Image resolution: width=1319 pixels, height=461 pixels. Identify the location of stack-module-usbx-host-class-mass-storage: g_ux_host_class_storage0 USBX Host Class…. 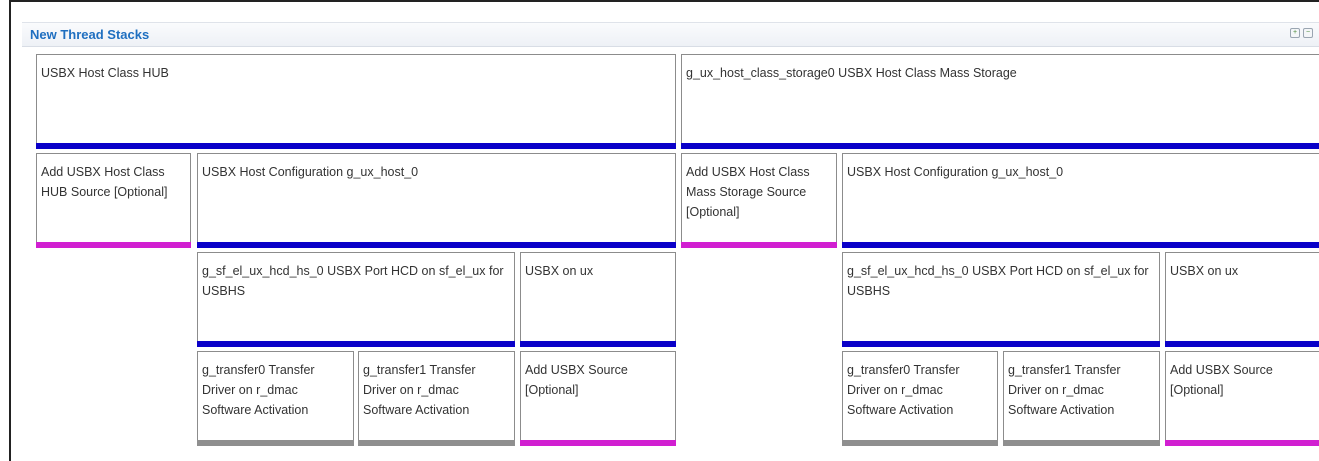
(1000, 101).